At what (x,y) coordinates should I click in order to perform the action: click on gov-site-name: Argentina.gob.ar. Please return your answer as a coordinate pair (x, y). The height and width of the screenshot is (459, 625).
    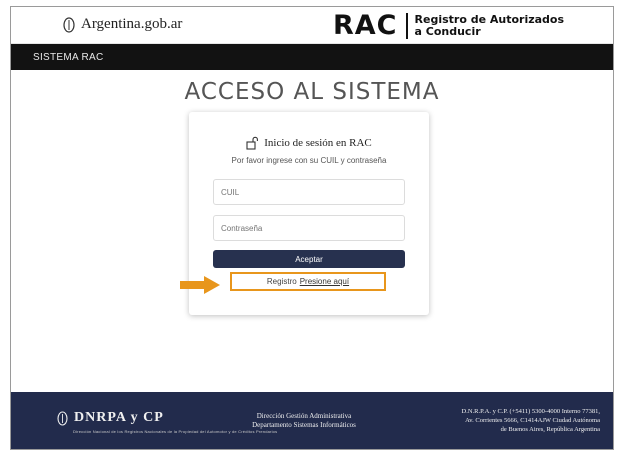
    Looking at the image, I should click on (132, 24).